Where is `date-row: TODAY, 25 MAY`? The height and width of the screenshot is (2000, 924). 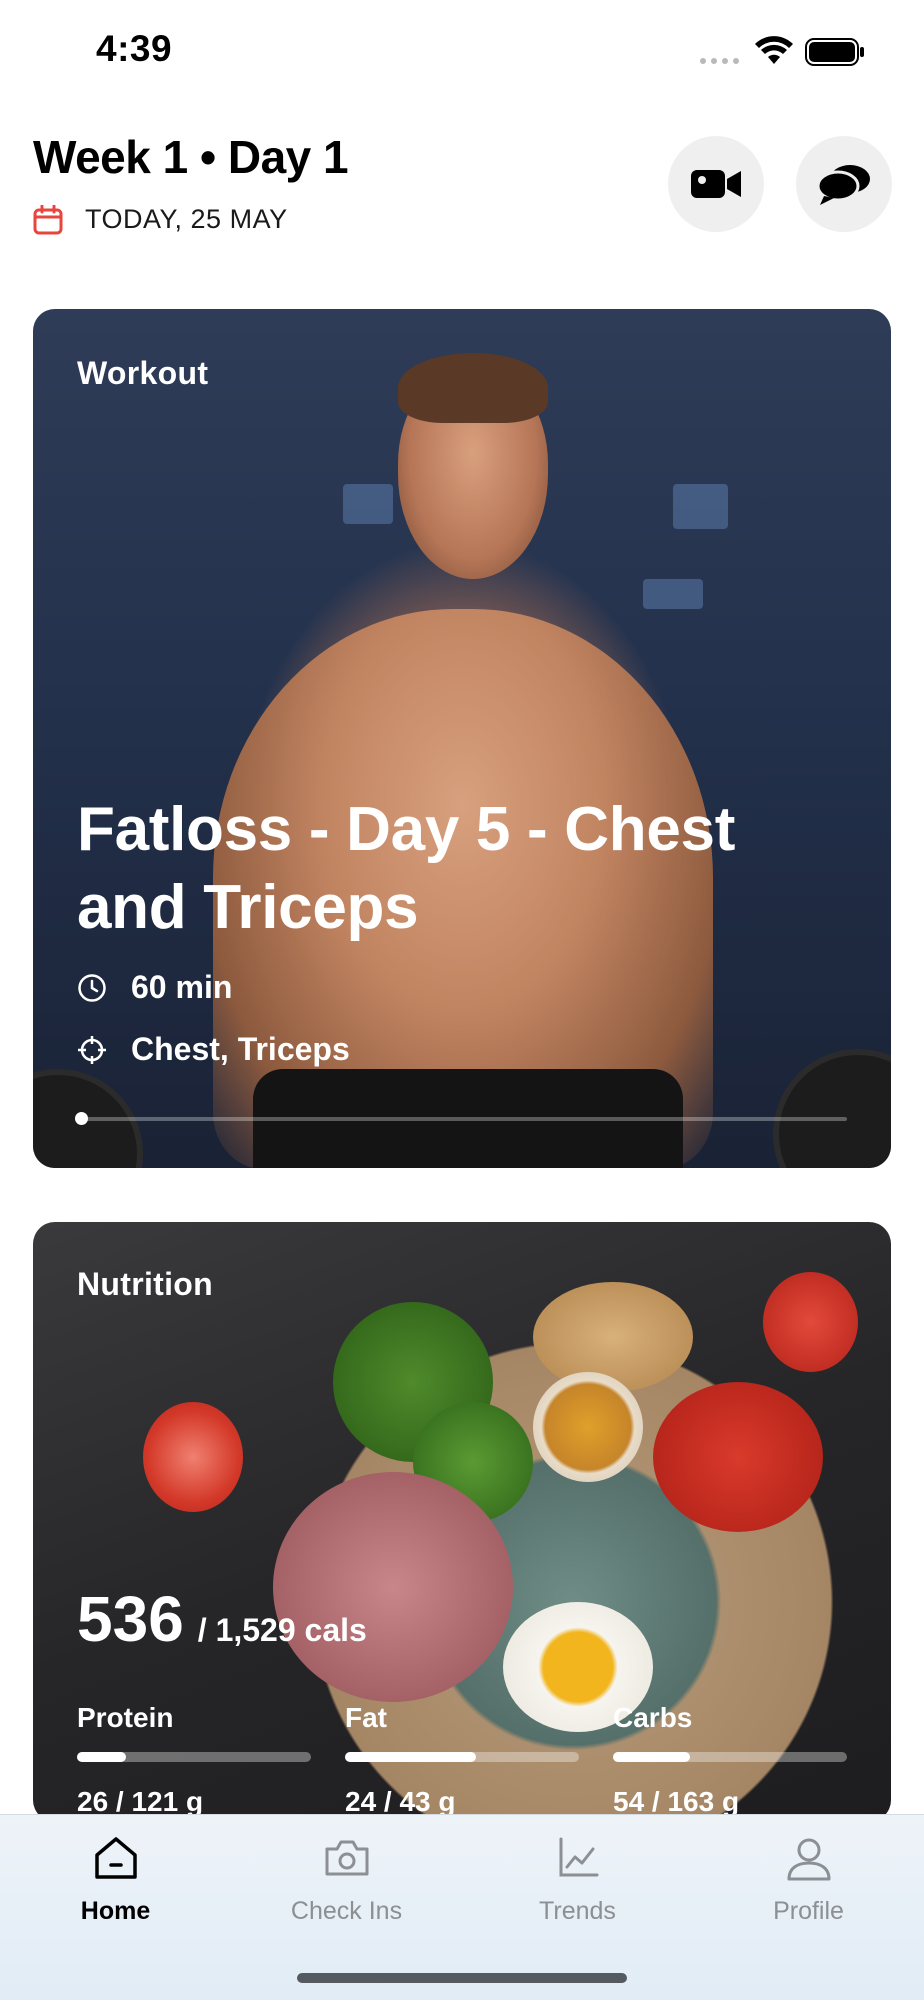 date-row: TODAY, 25 MAY is located at coordinates (160, 219).